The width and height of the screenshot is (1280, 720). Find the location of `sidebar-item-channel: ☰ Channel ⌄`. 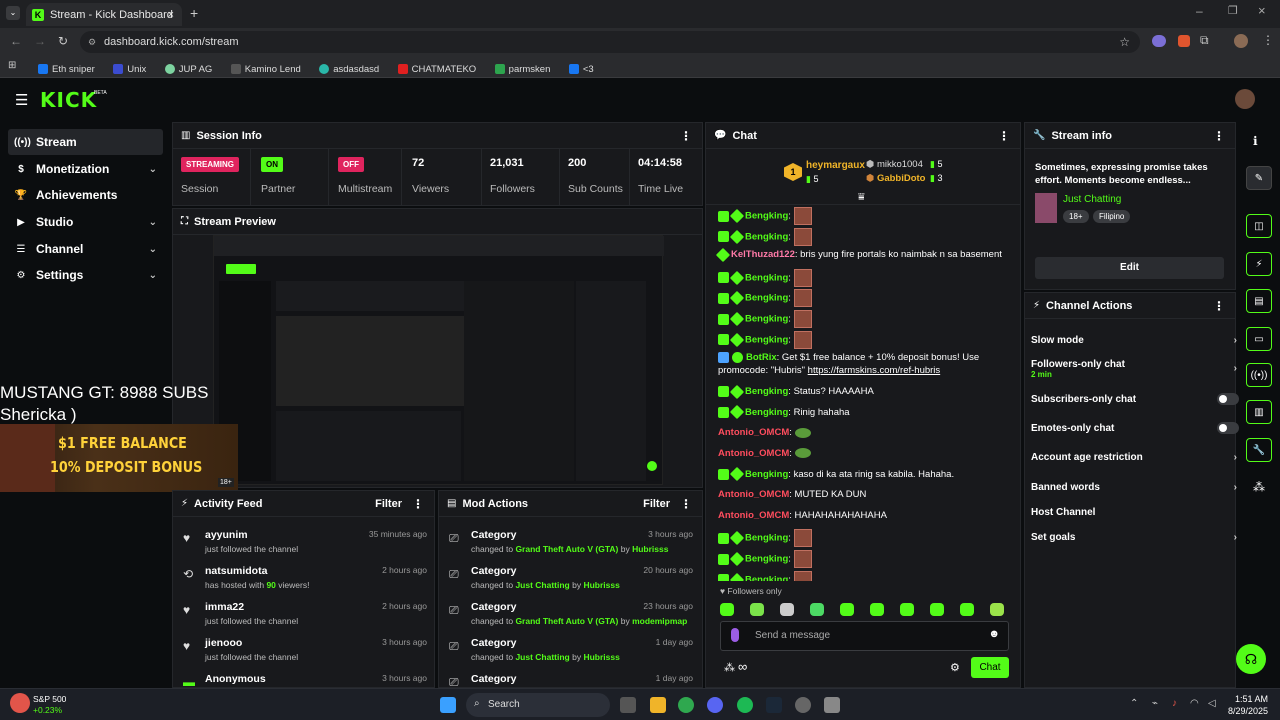

sidebar-item-channel: ☰ Channel ⌄ is located at coordinates (85, 249).